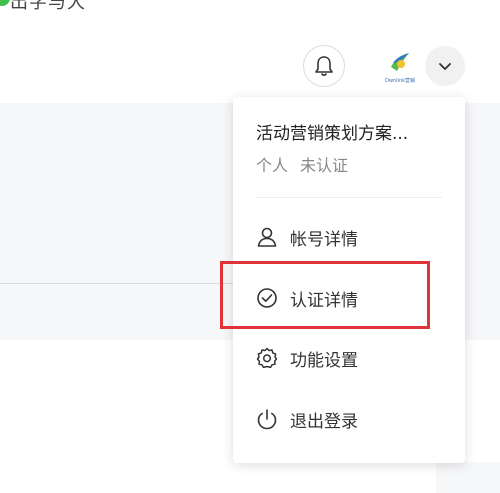  Describe the element at coordinates (272, 165) in the screenshot. I see `profile-type: 个人` at that location.